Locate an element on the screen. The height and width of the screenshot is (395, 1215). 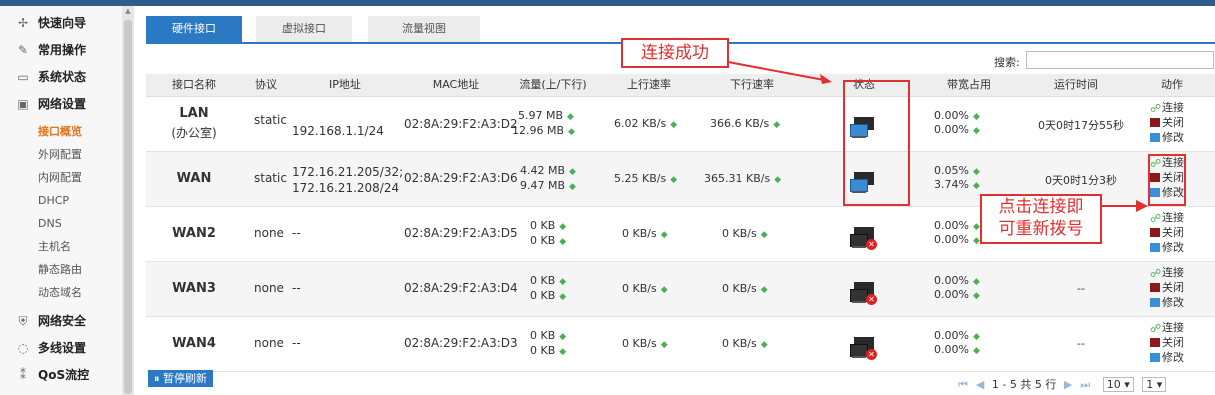
annotation-redial: 点击连接即 可重新拨号 is located at coordinates (1041, 219).